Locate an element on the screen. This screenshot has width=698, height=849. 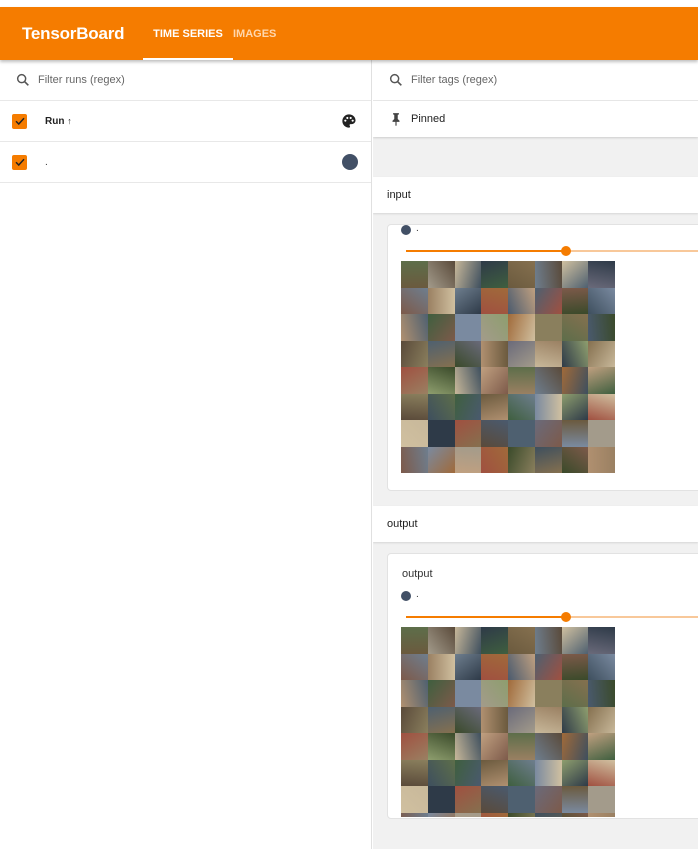
run-checkbox is located at coordinates (19, 162).